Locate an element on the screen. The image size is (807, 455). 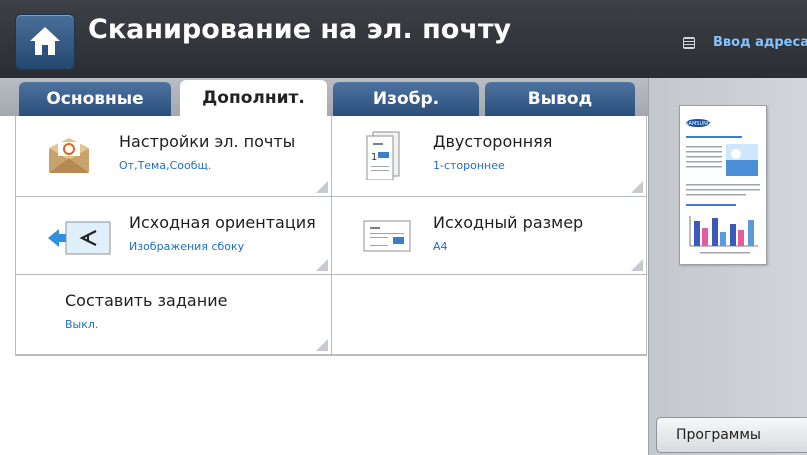
original-size-value: A4 is located at coordinates (440, 246).